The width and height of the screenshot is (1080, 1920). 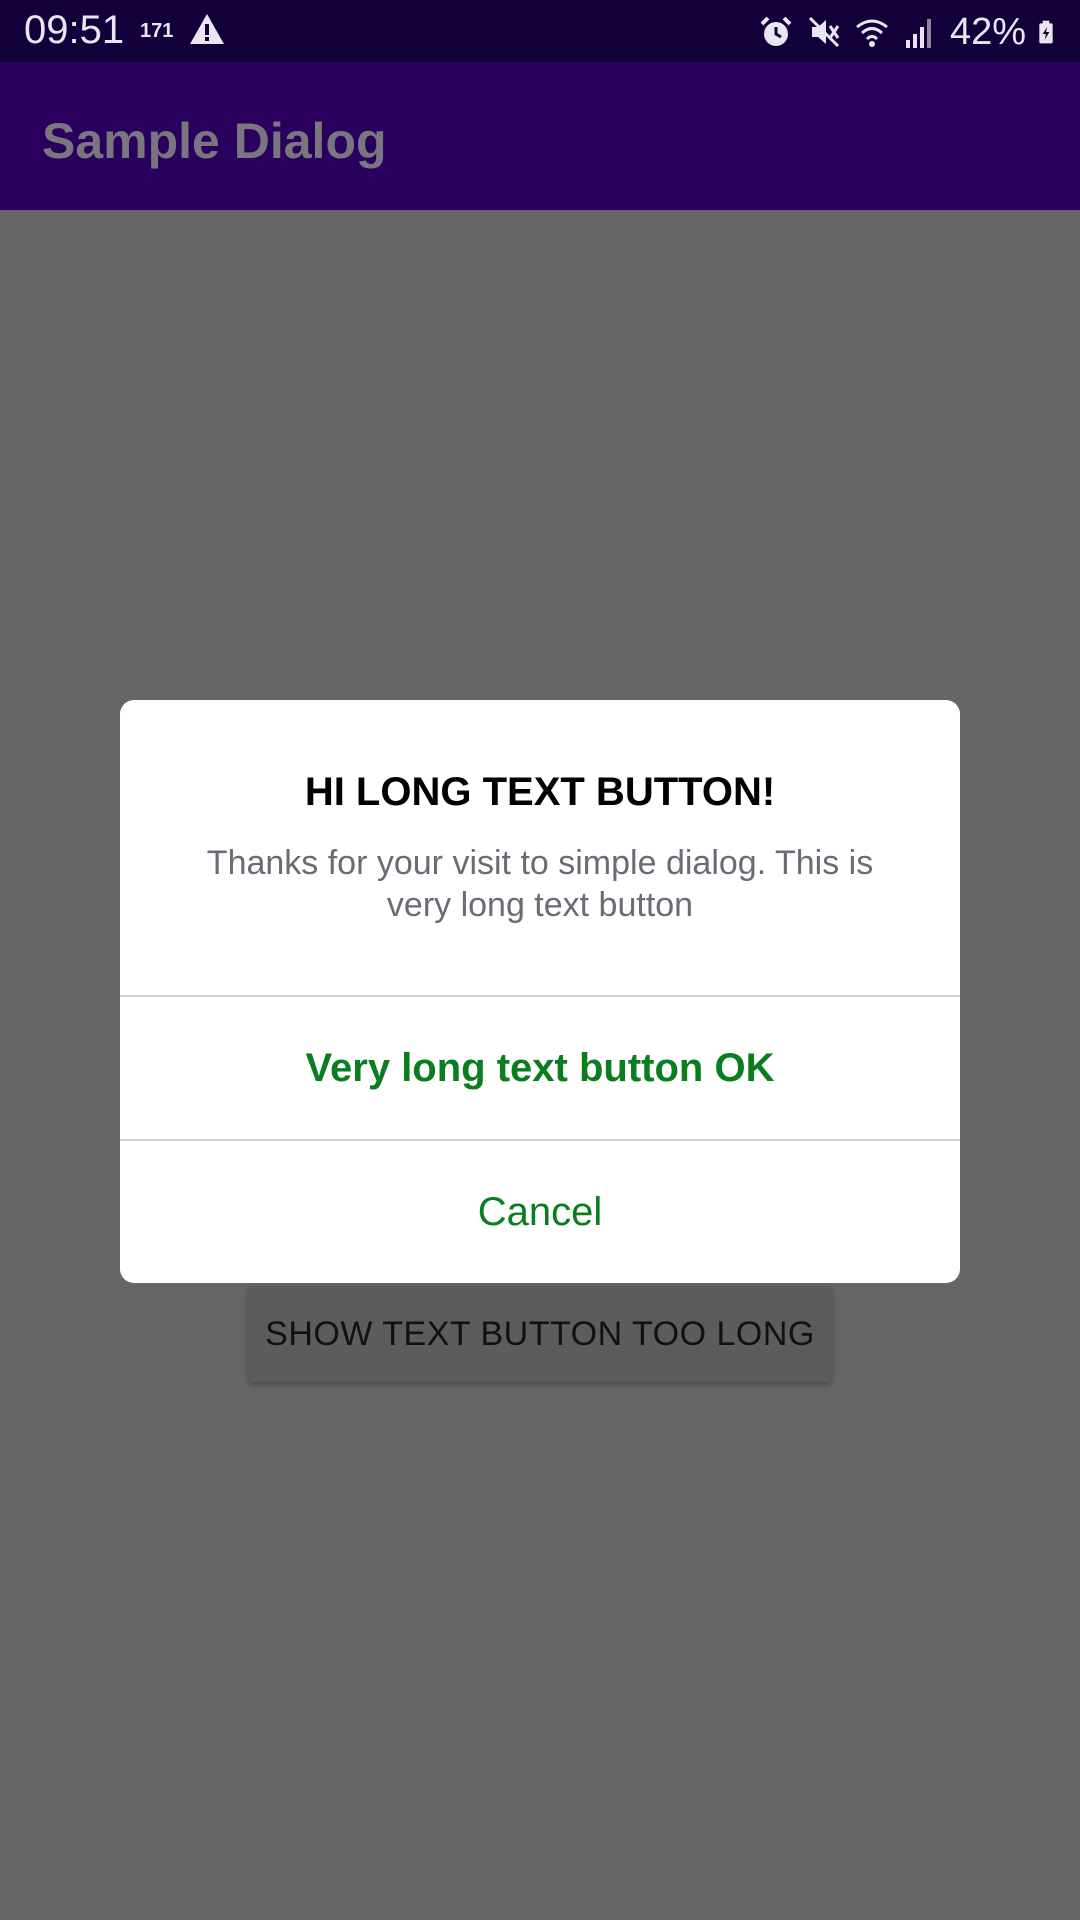 What do you see at coordinates (214, 141) in the screenshot?
I see `app-title: Sample Dialog` at bounding box center [214, 141].